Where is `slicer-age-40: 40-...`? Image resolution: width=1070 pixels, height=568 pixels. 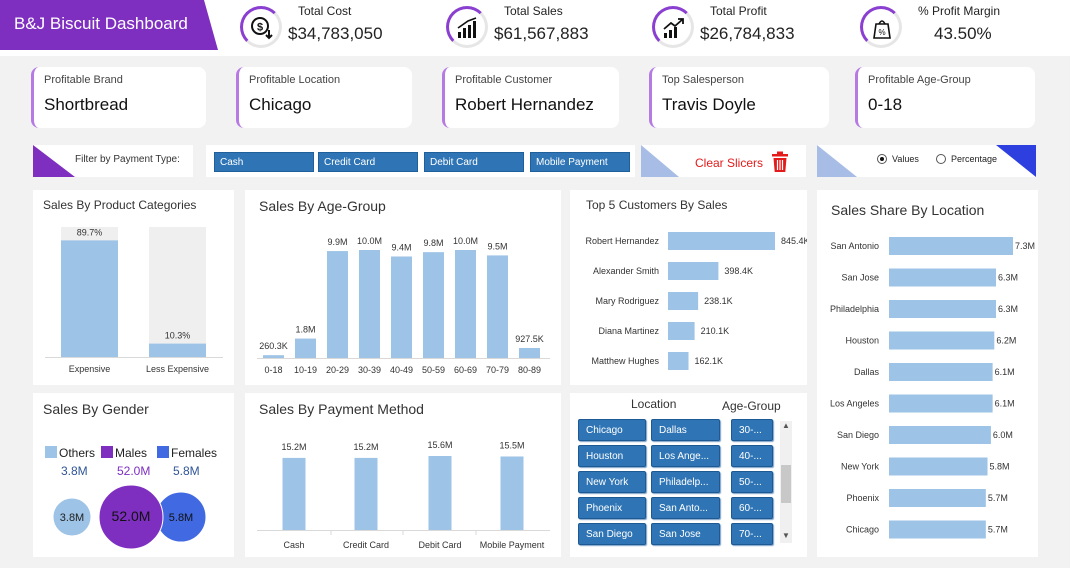
slicer-age-40: 40-... is located at coordinates (752, 456).